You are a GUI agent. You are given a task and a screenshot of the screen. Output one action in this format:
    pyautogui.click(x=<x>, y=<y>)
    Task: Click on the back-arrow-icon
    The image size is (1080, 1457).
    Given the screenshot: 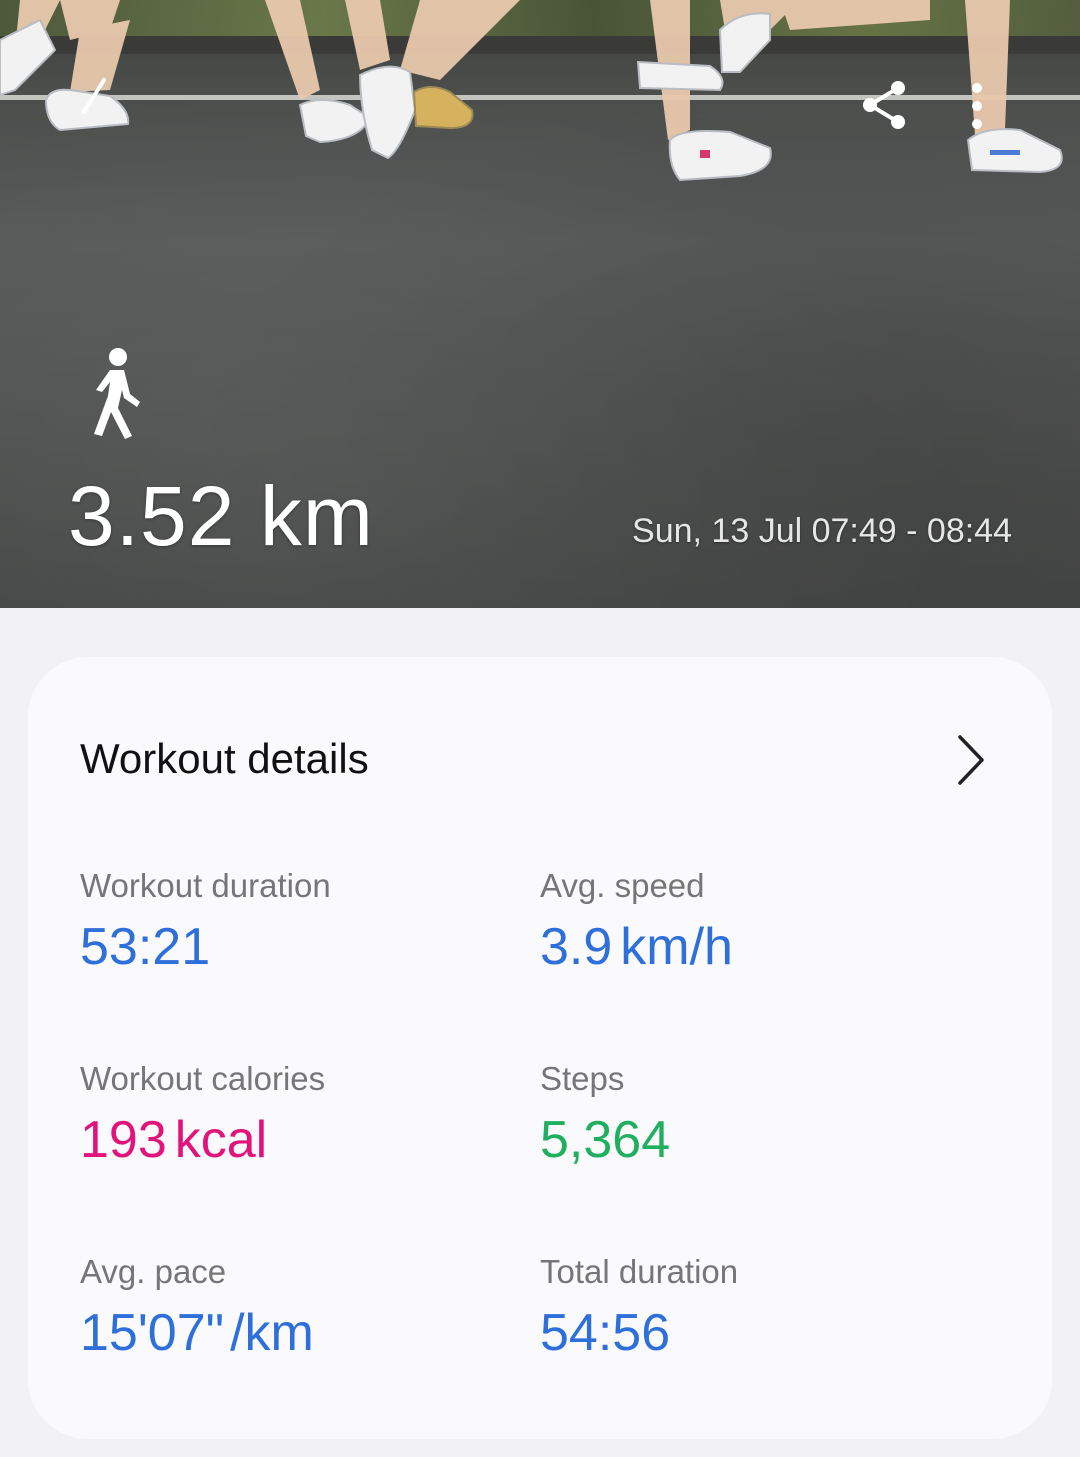 What is the action you would take?
    pyautogui.click(x=90, y=100)
    